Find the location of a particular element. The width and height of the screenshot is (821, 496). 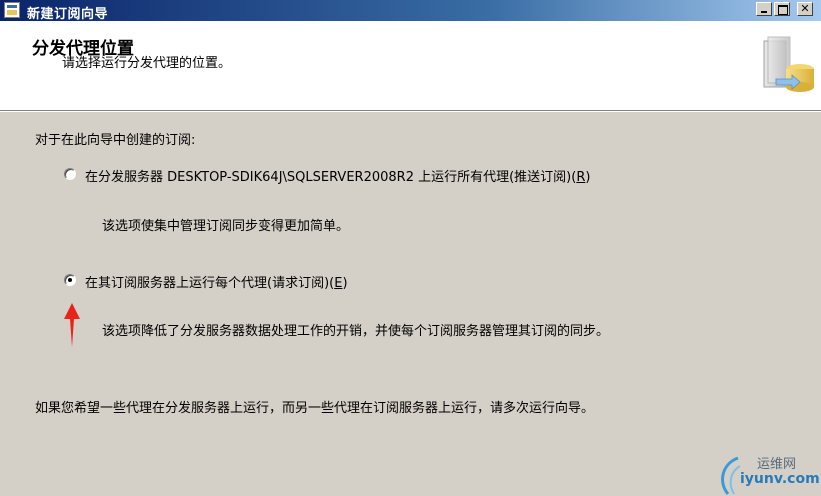

wizard-app-icon is located at coordinates (12, 10).